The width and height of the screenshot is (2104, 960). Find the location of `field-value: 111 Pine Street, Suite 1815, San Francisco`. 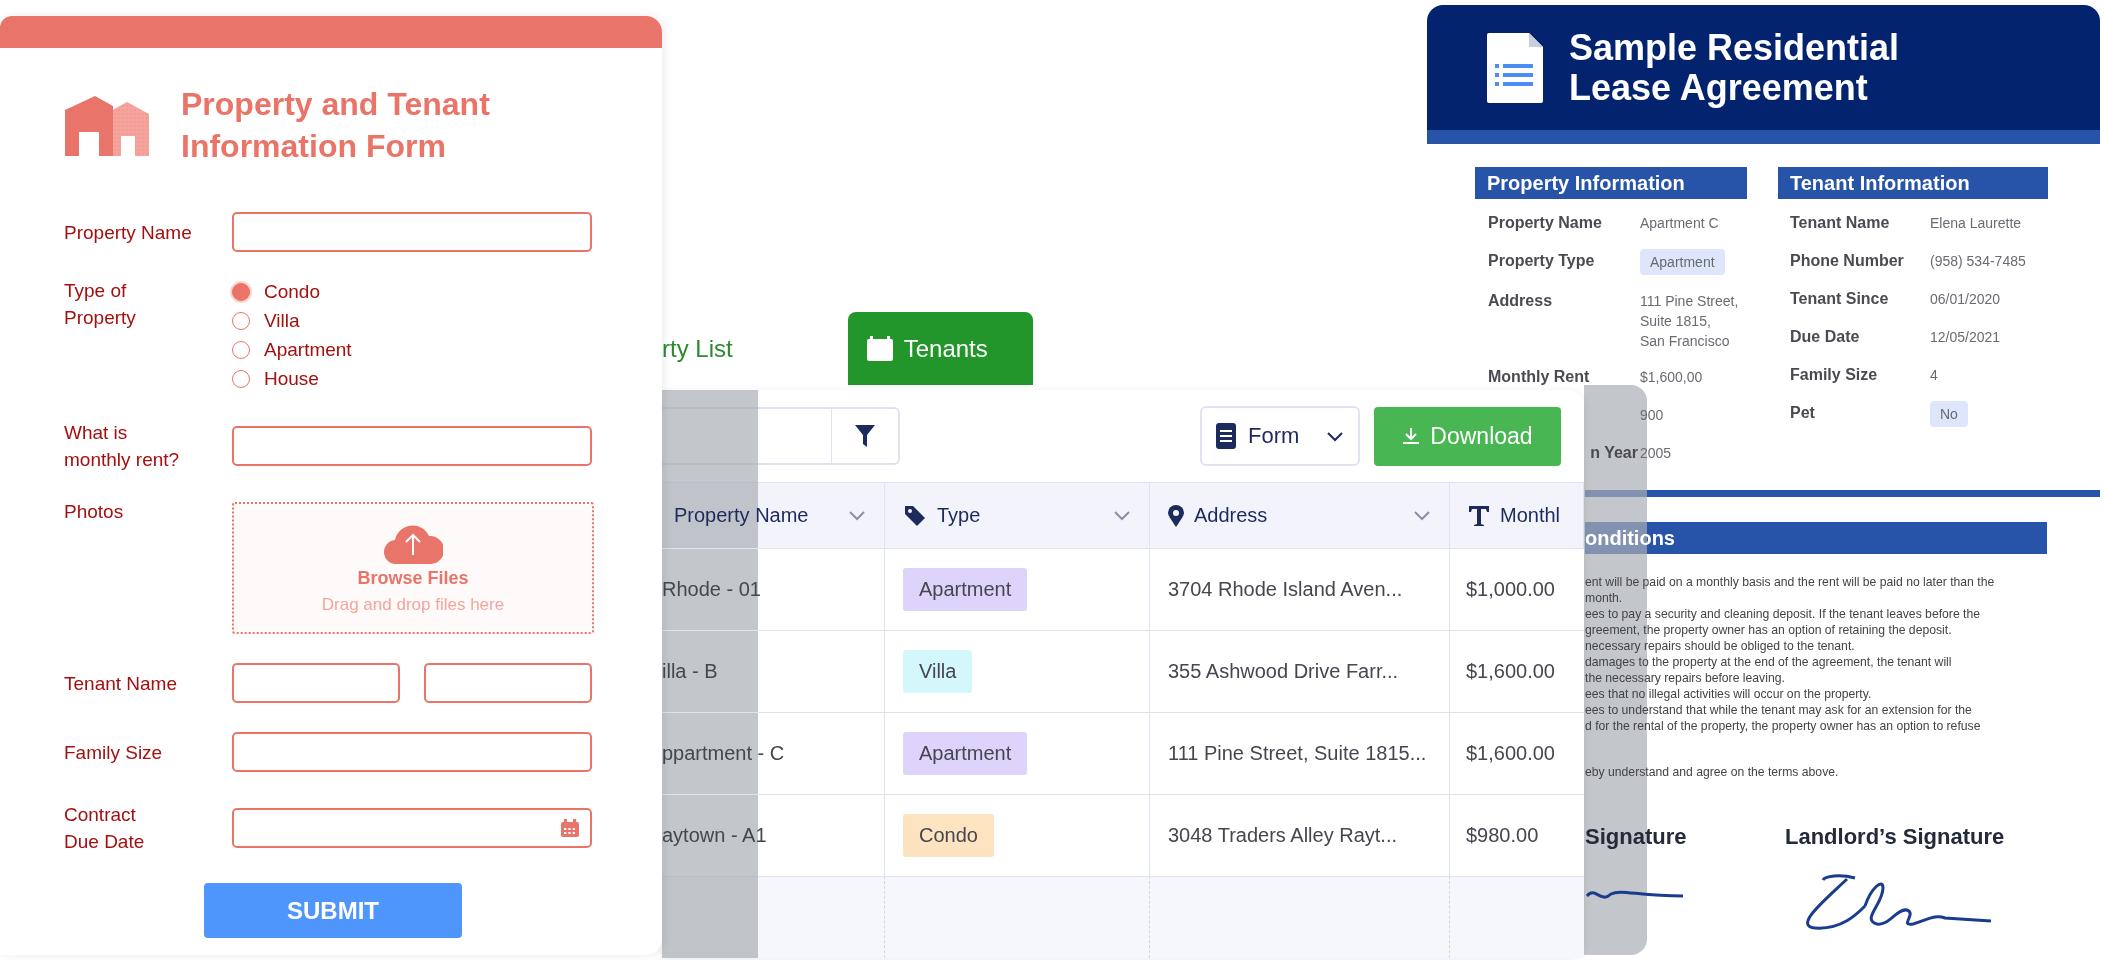

field-value: 111 Pine Street, Suite 1815, San Francisco is located at coordinates (1689, 321).